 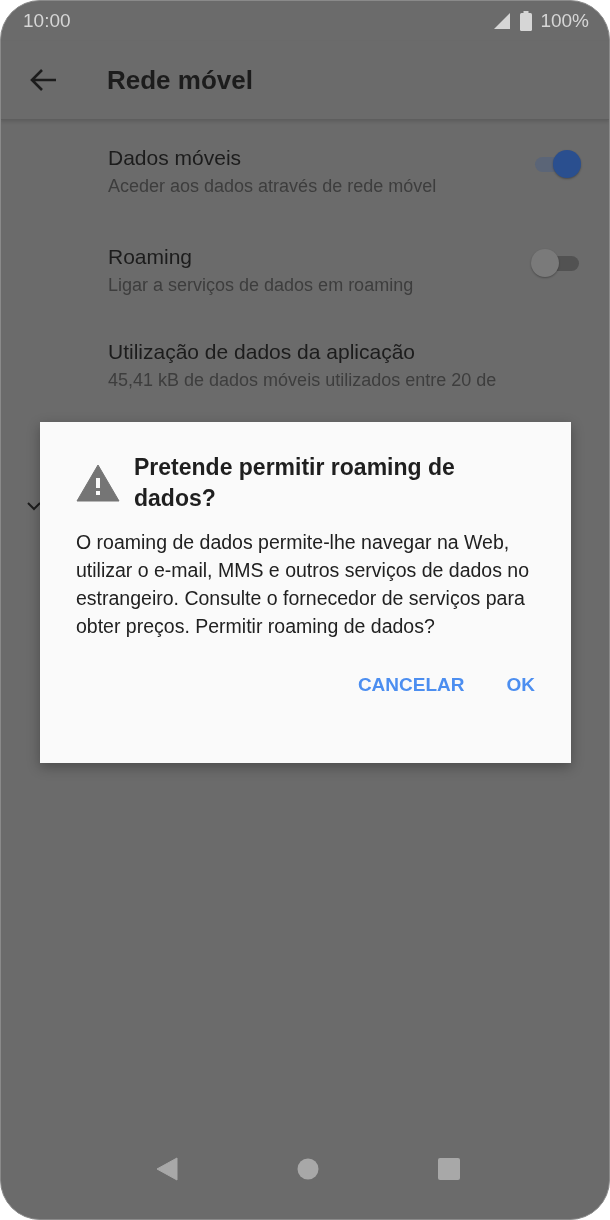 I want to click on battery-percentage: 100%, so click(x=564, y=21).